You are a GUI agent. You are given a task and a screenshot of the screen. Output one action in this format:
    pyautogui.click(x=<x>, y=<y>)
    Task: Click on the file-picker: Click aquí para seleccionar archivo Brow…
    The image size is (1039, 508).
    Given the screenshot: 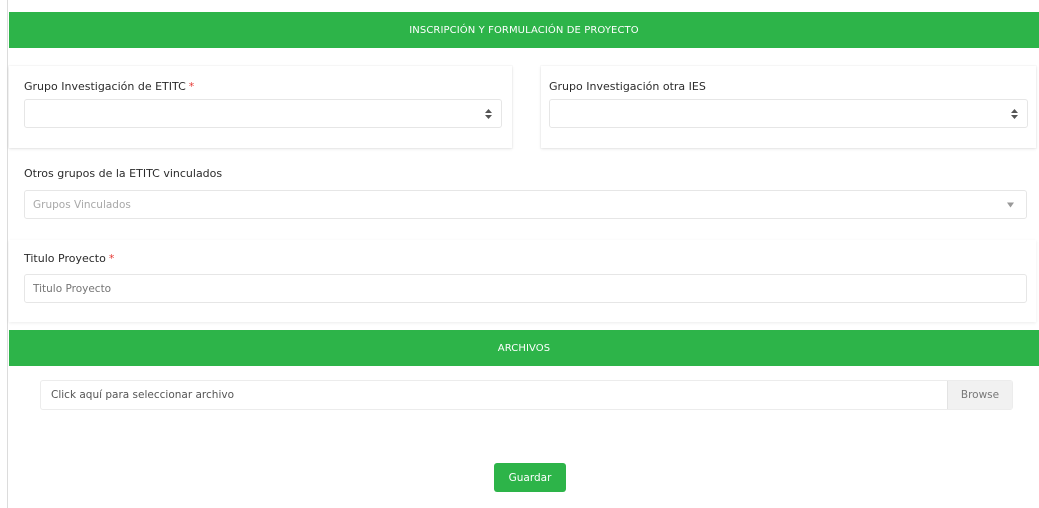 What is the action you would take?
    pyautogui.click(x=526, y=395)
    